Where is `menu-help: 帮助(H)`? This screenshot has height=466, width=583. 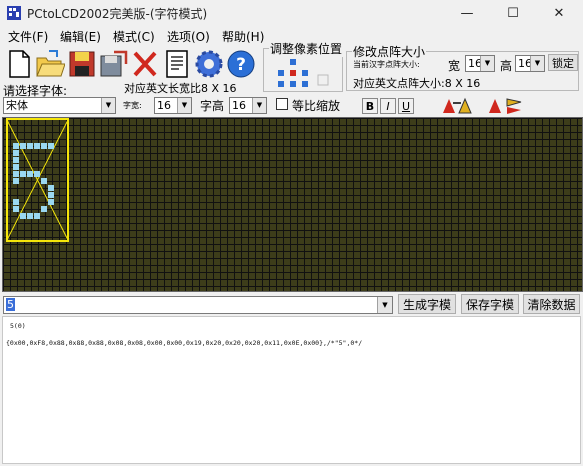
menu-help: 帮助(H) is located at coordinates (243, 36).